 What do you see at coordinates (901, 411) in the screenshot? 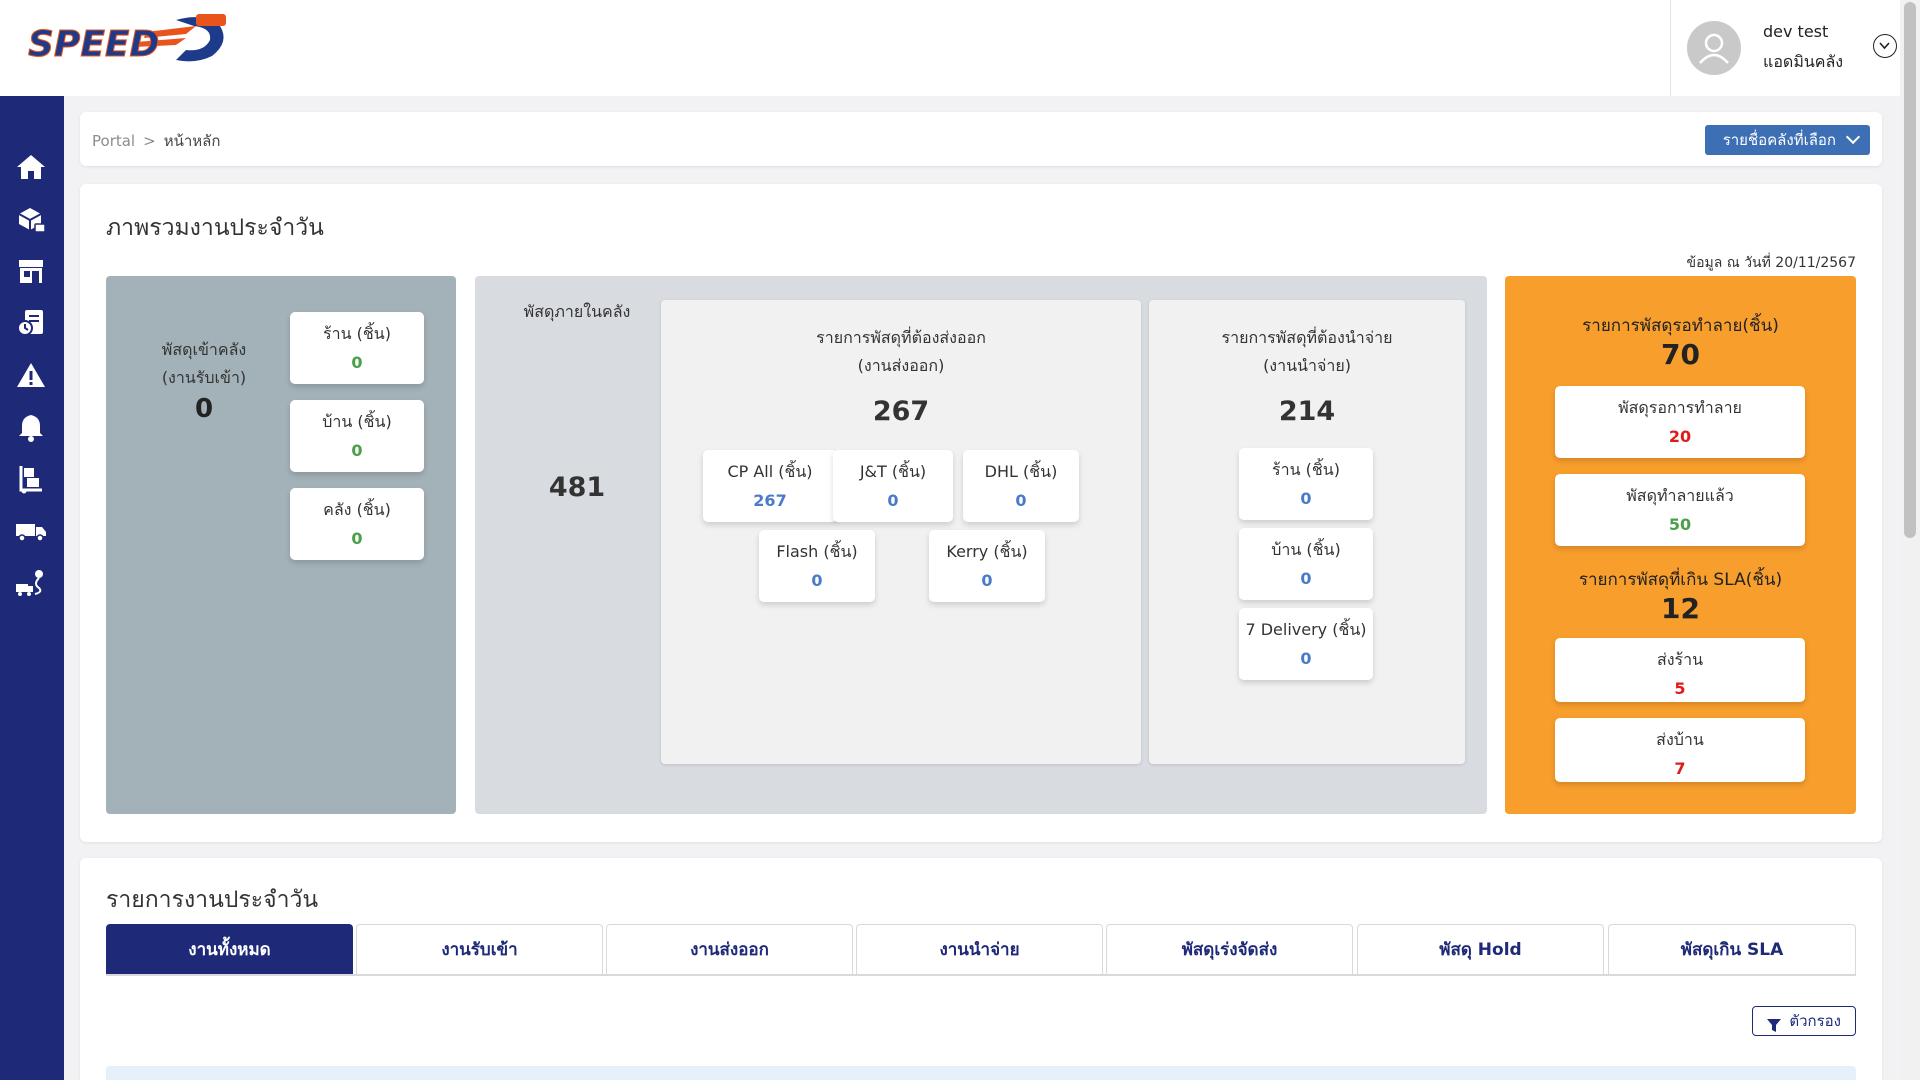
I see `outbound-total: 267` at bounding box center [901, 411].